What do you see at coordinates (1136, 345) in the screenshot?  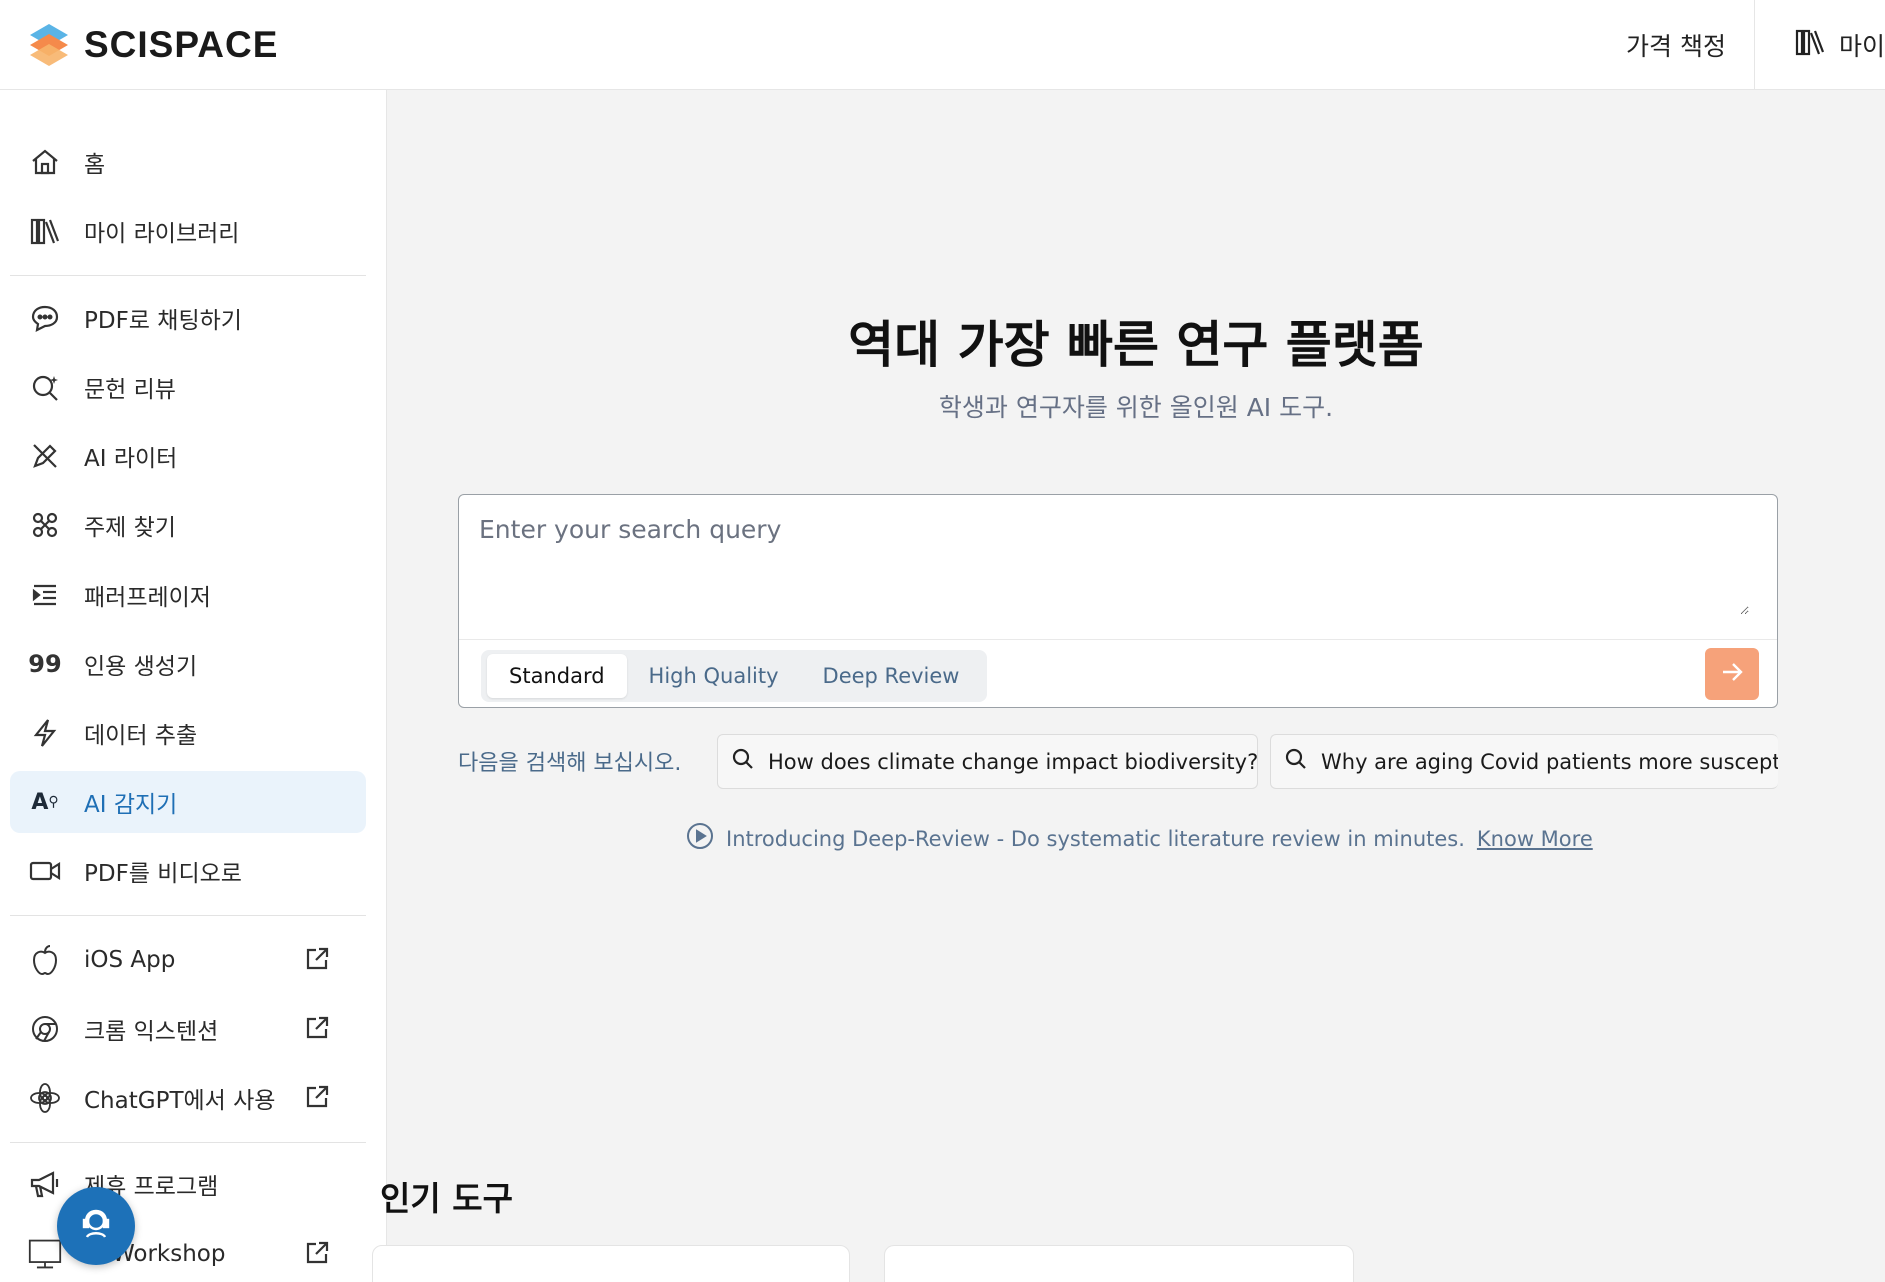 I see `page-title: 역대 가장 빠른 연구 플랫폼` at bounding box center [1136, 345].